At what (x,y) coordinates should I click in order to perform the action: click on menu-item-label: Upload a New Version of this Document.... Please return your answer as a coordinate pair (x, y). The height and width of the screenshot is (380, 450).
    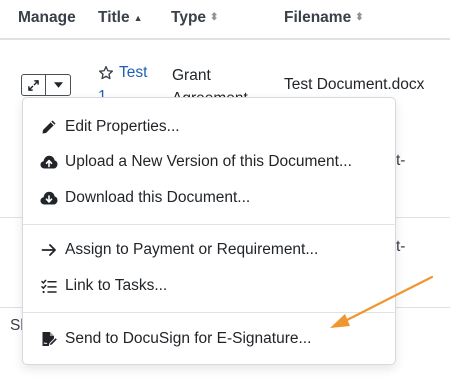
    Looking at the image, I should click on (208, 161).